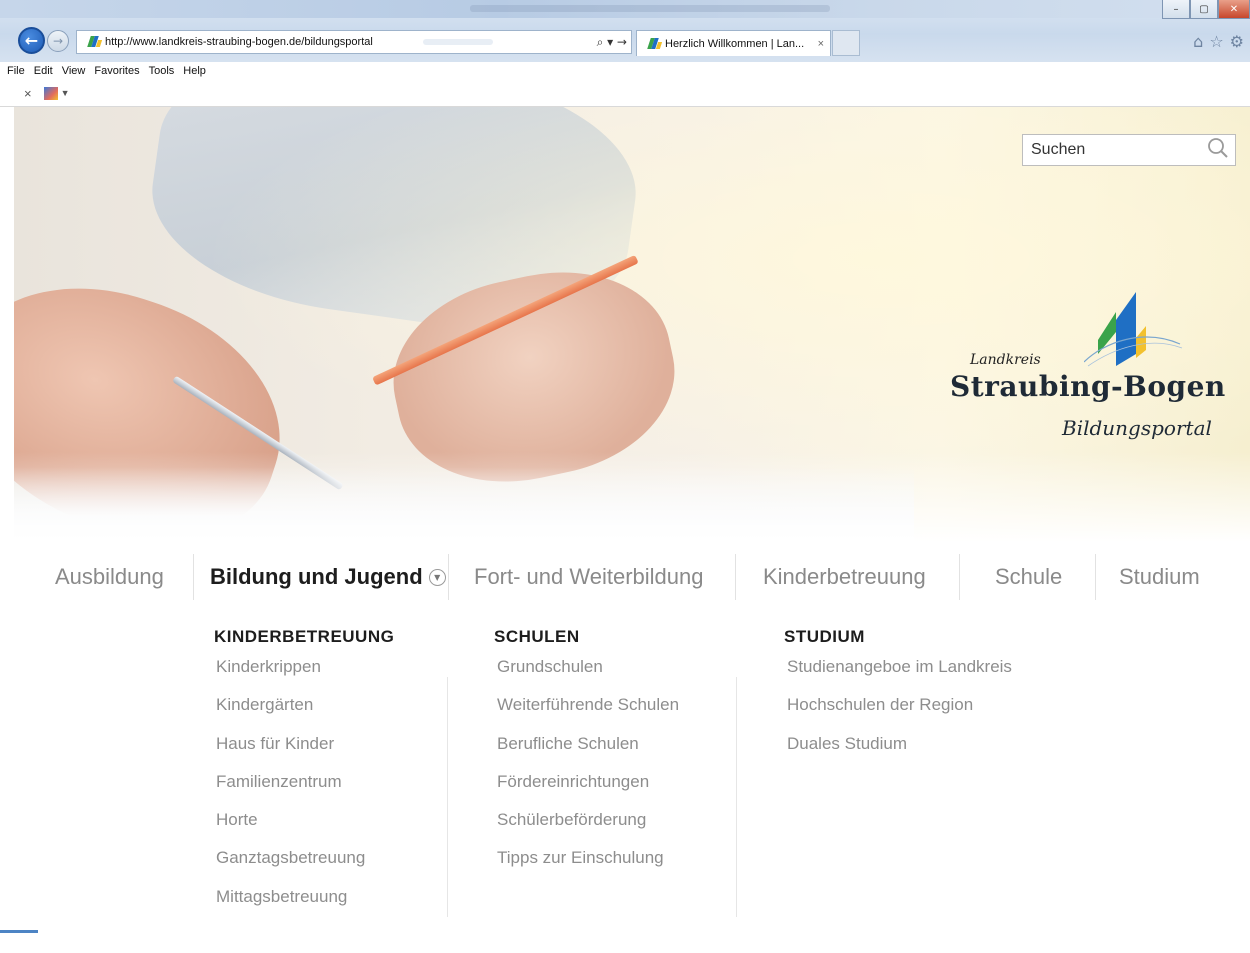 This screenshot has width=1250, height=953. I want to click on settings-gear-icon: ⚙, so click(1237, 41).